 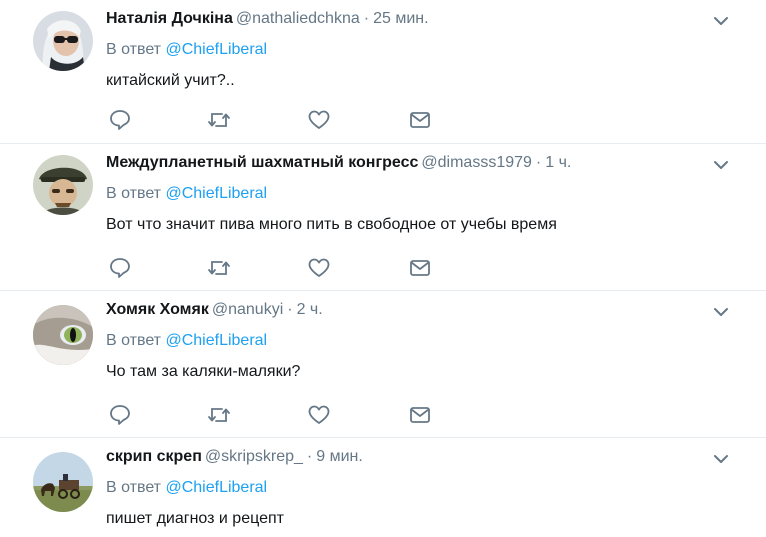 What do you see at coordinates (203, 371) in the screenshot?
I see `tweet-text: Чо там за каляки-маляки?` at bounding box center [203, 371].